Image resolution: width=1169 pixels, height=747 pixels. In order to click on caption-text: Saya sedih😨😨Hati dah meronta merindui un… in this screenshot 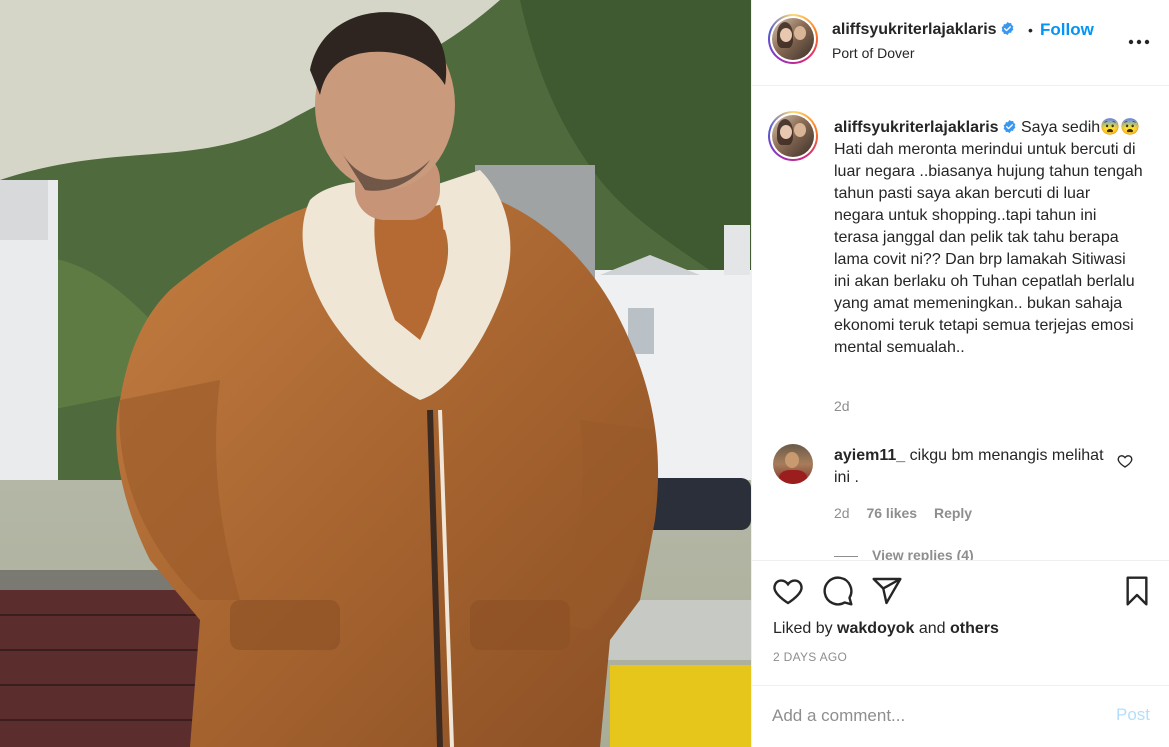, I will do `click(988, 237)`.